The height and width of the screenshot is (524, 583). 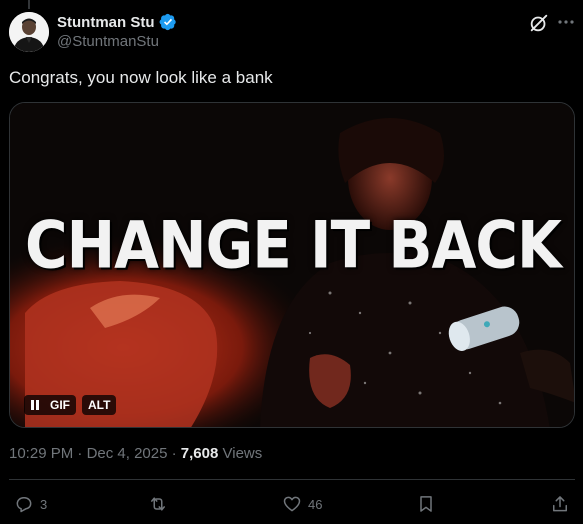 What do you see at coordinates (302, 504) in the screenshot?
I see `like-button: 46` at bounding box center [302, 504].